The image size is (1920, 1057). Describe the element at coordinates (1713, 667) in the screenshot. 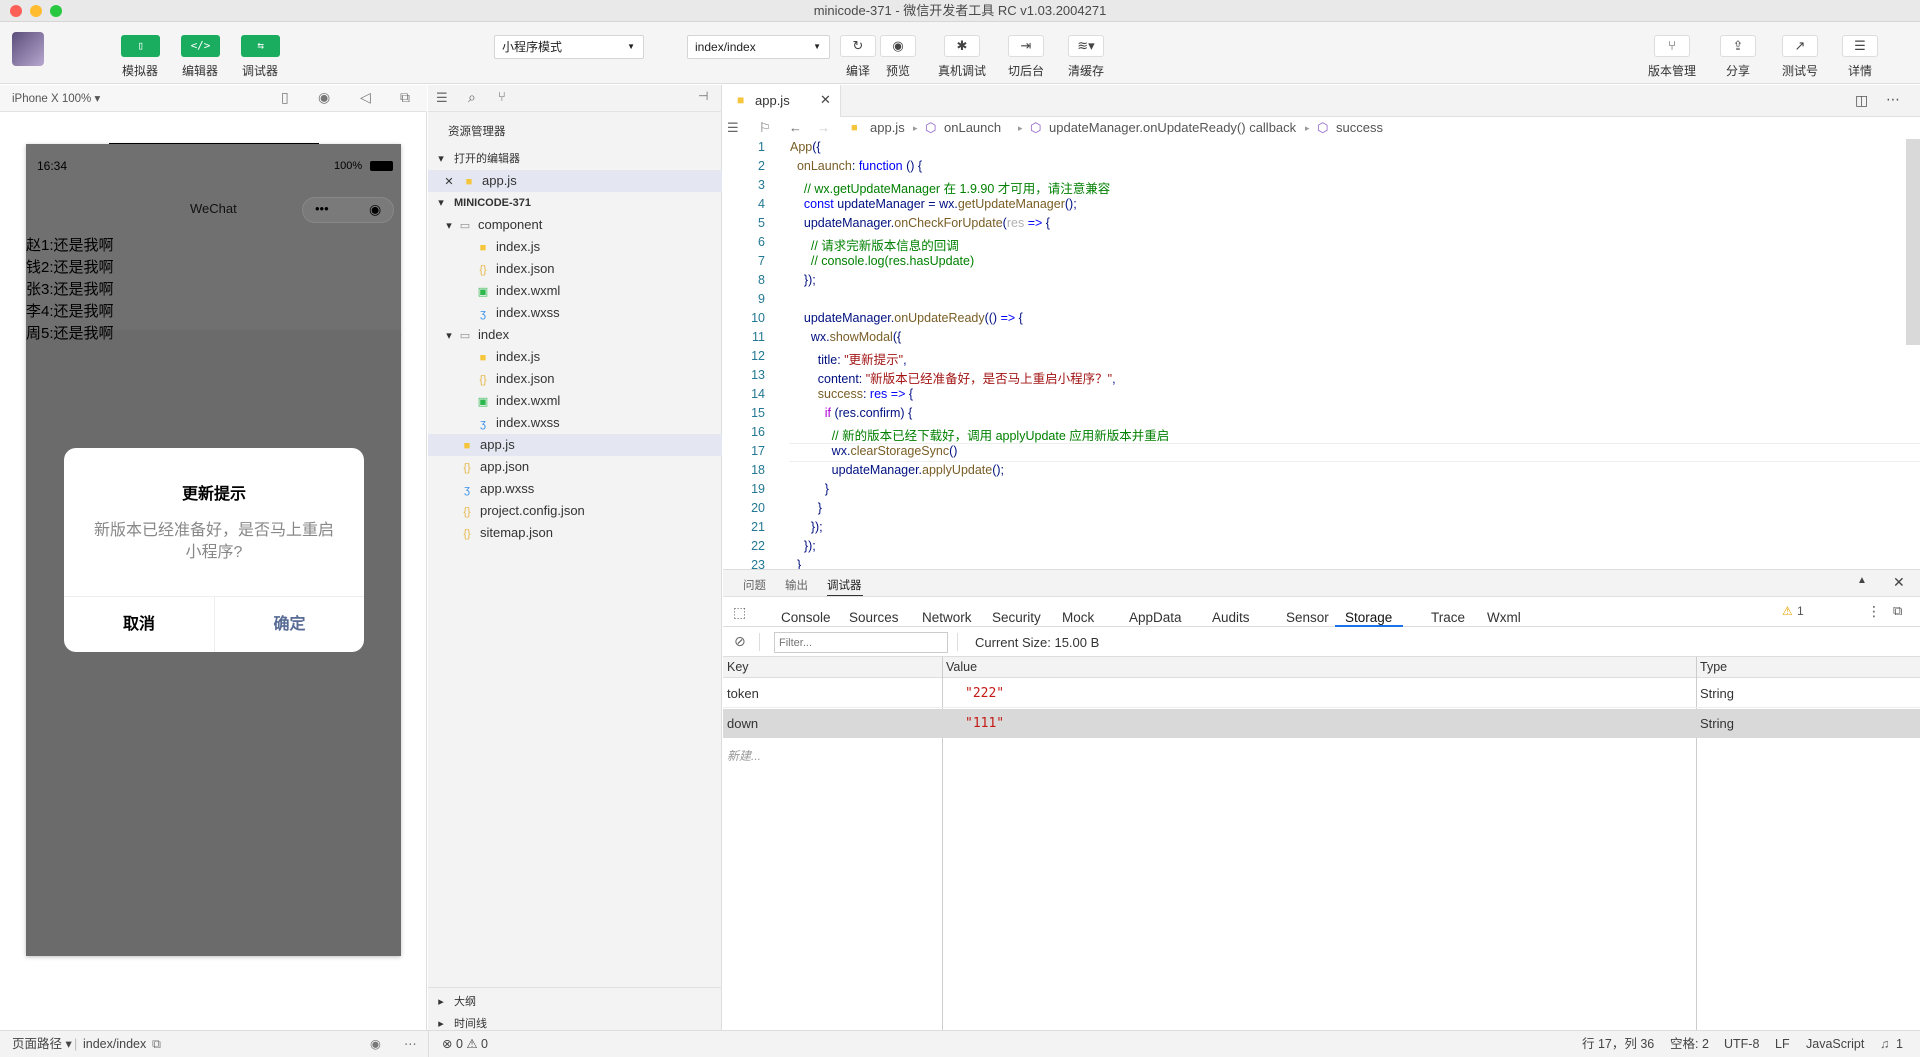

I see `column-header-type: Type` at that location.